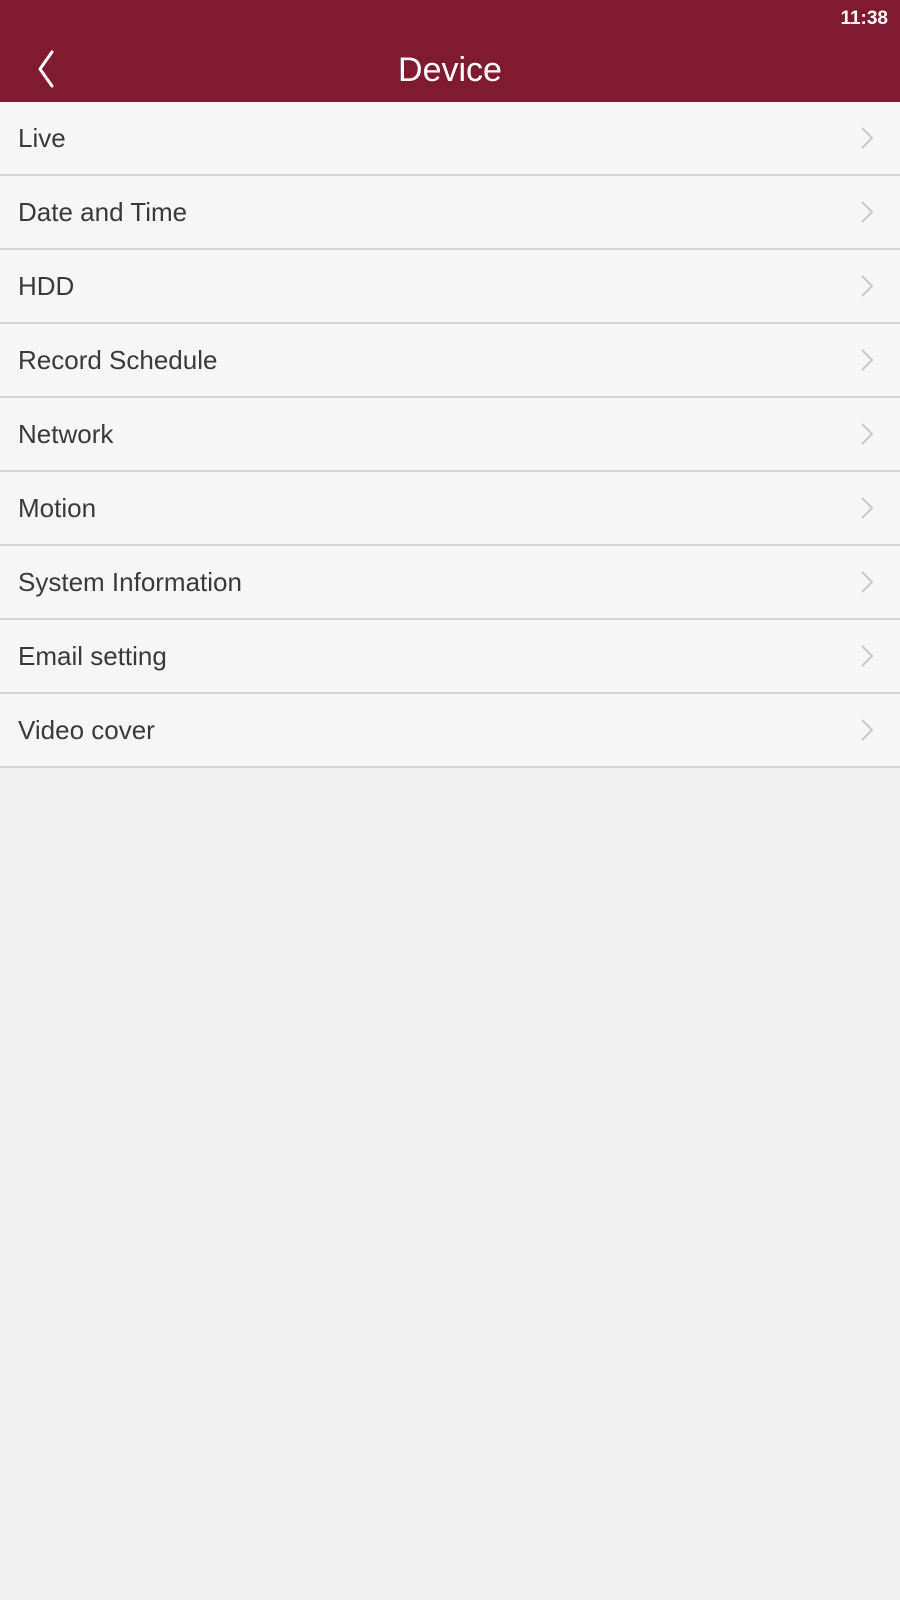 The image size is (900, 1600). I want to click on menu-item-label: Video cover, so click(86, 730).